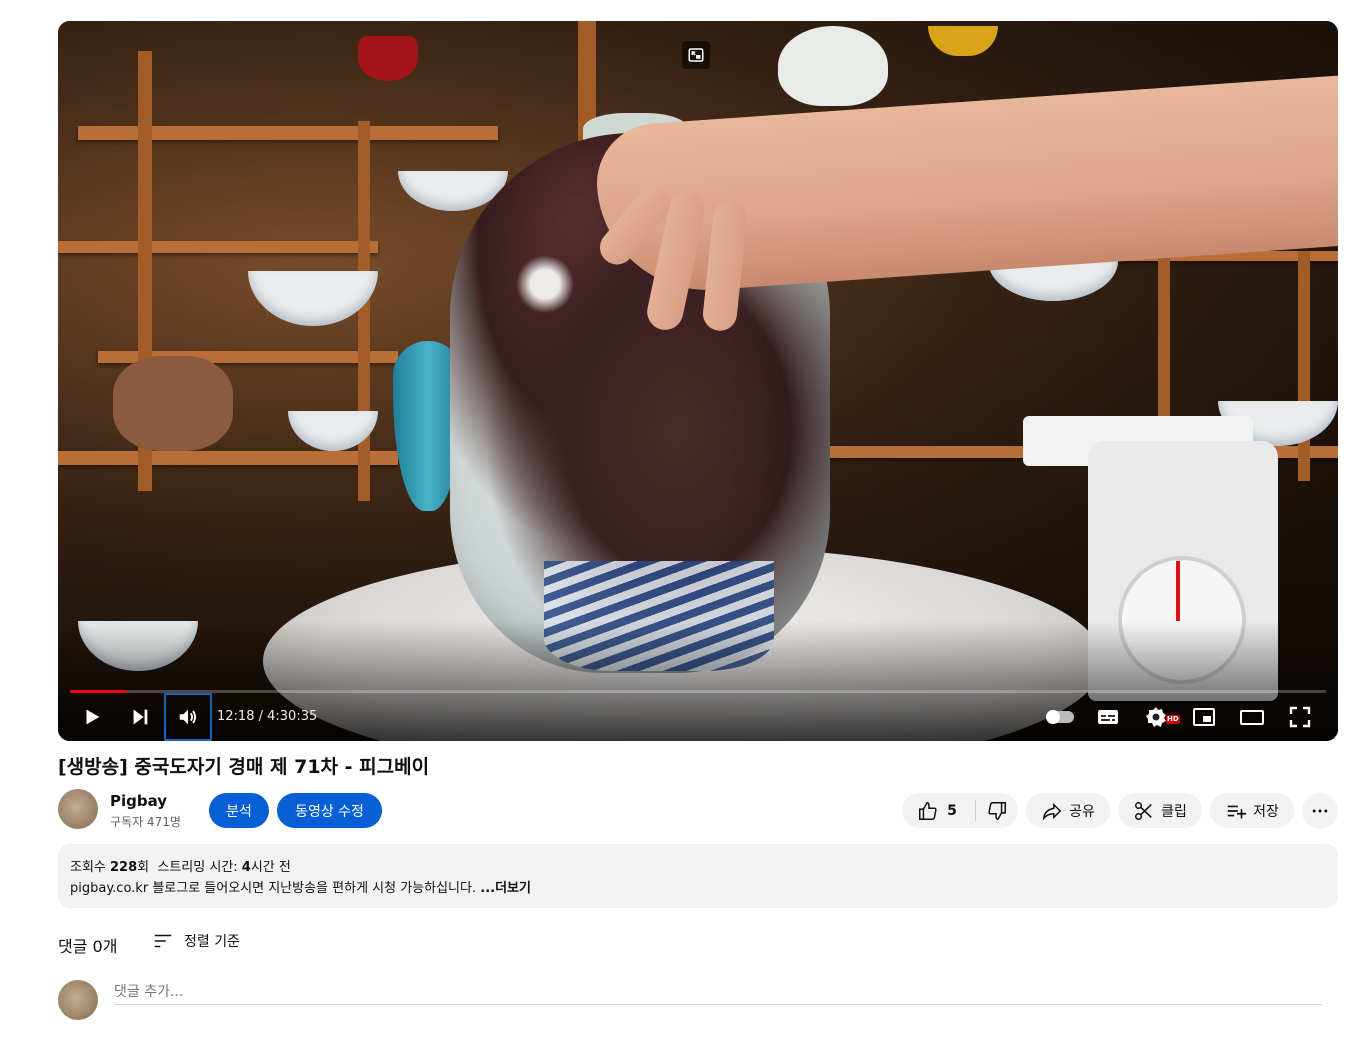 This screenshot has height=1043, width=1350. What do you see at coordinates (1178, 591) in the screenshot?
I see `scale-needle` at bounding box center [1178, 591].